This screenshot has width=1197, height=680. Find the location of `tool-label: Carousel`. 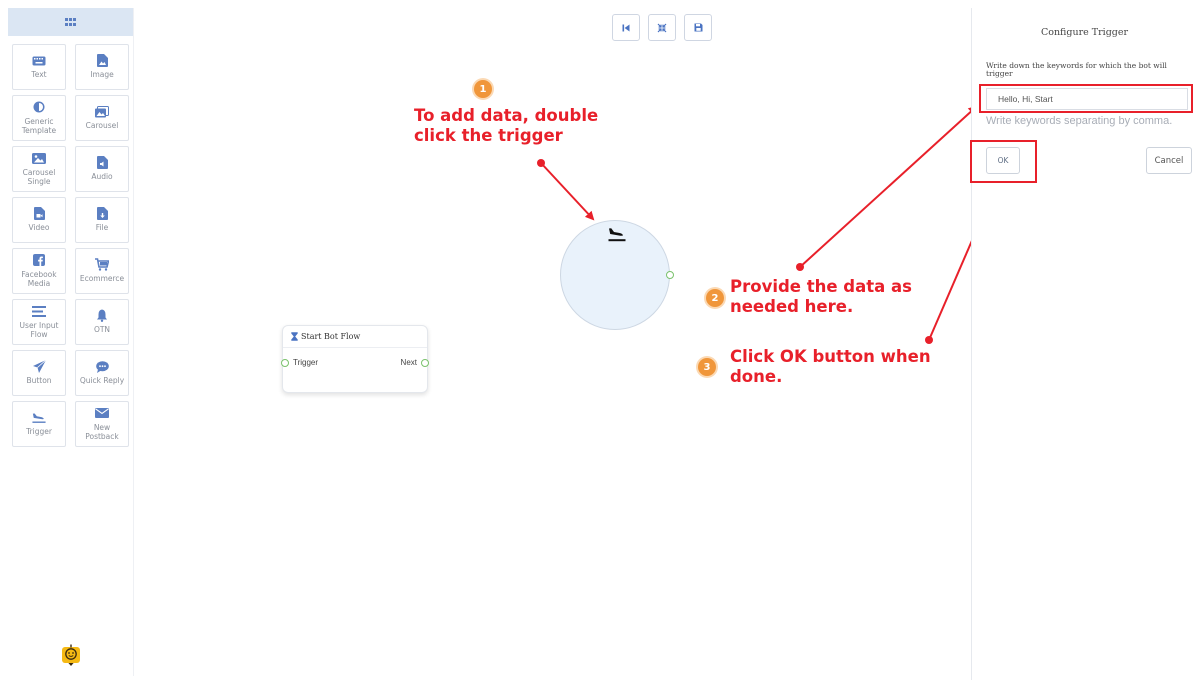

tool-label: Carousel is located at coordinates (102, 126).